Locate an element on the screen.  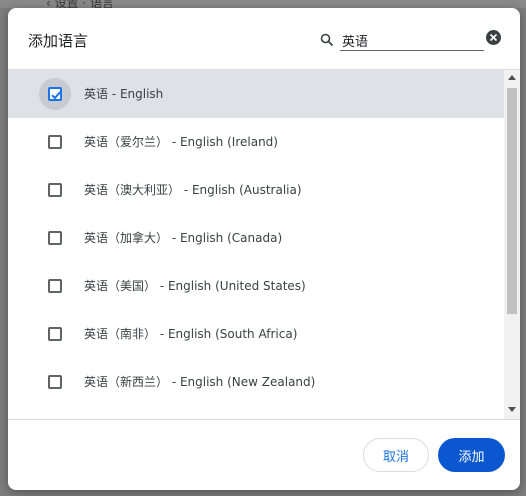
language-label: 英语（美国） - English (United States) is located at coordinates (195, 286).